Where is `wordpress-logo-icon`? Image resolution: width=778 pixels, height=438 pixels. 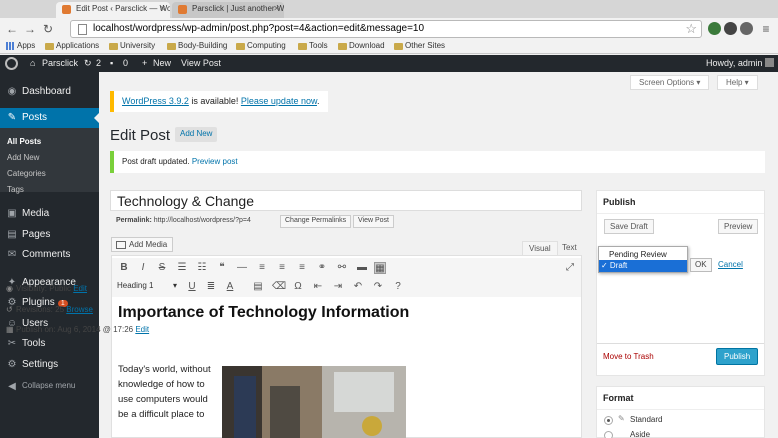 wordpress-logo-icon is located at coordinates (11, 63).